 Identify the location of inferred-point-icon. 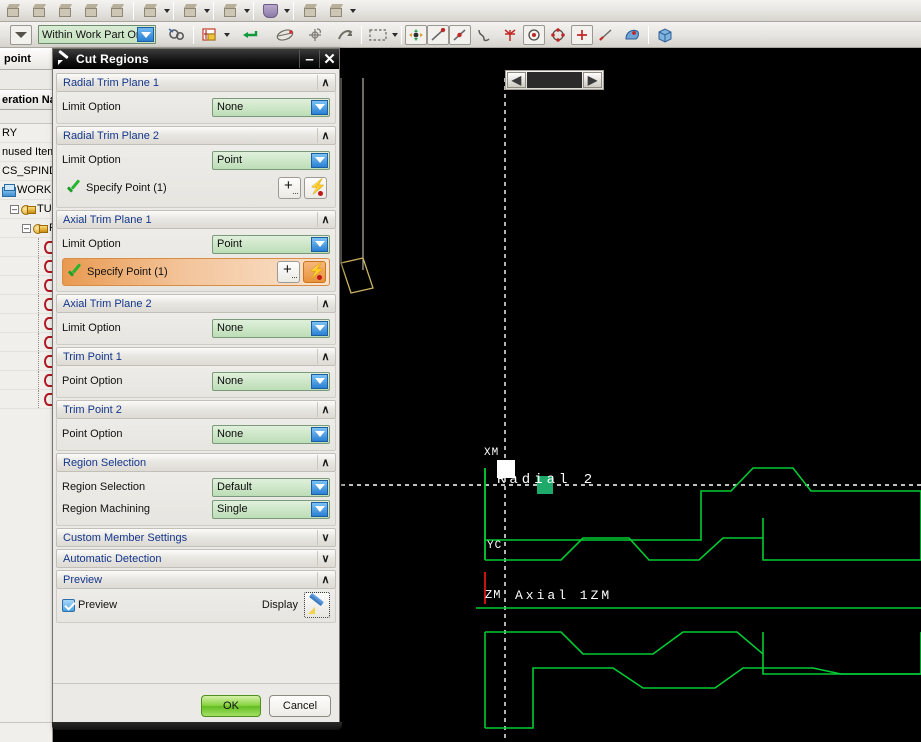
(416, 34).